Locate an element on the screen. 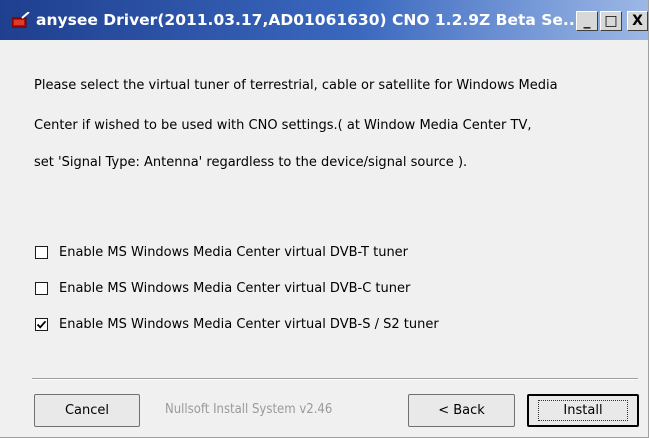 The image size is (649, 438). cancel-button-label: Cancel is located at coordinates (87, 410).